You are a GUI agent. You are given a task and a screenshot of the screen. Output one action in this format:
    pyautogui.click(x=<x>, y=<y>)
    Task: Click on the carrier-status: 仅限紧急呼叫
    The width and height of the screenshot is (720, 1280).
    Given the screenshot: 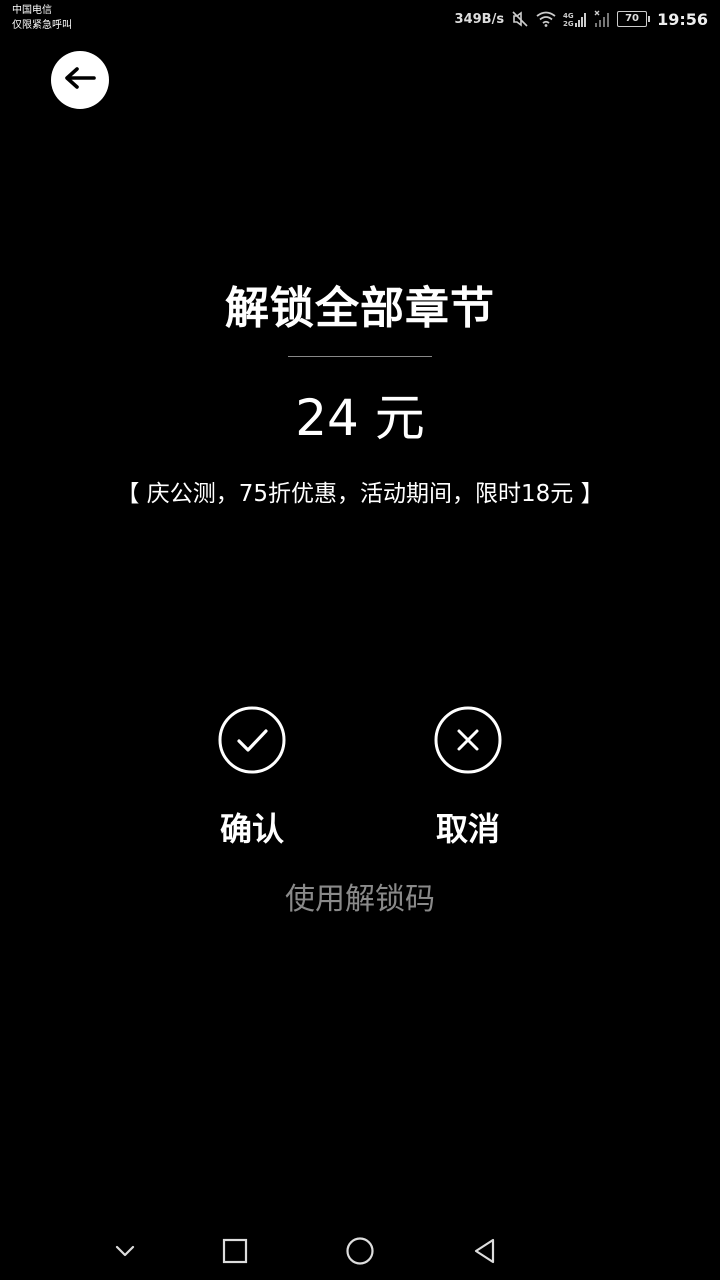 What is the action you would take?
    pyautogui.click(x=42, y=25)
    